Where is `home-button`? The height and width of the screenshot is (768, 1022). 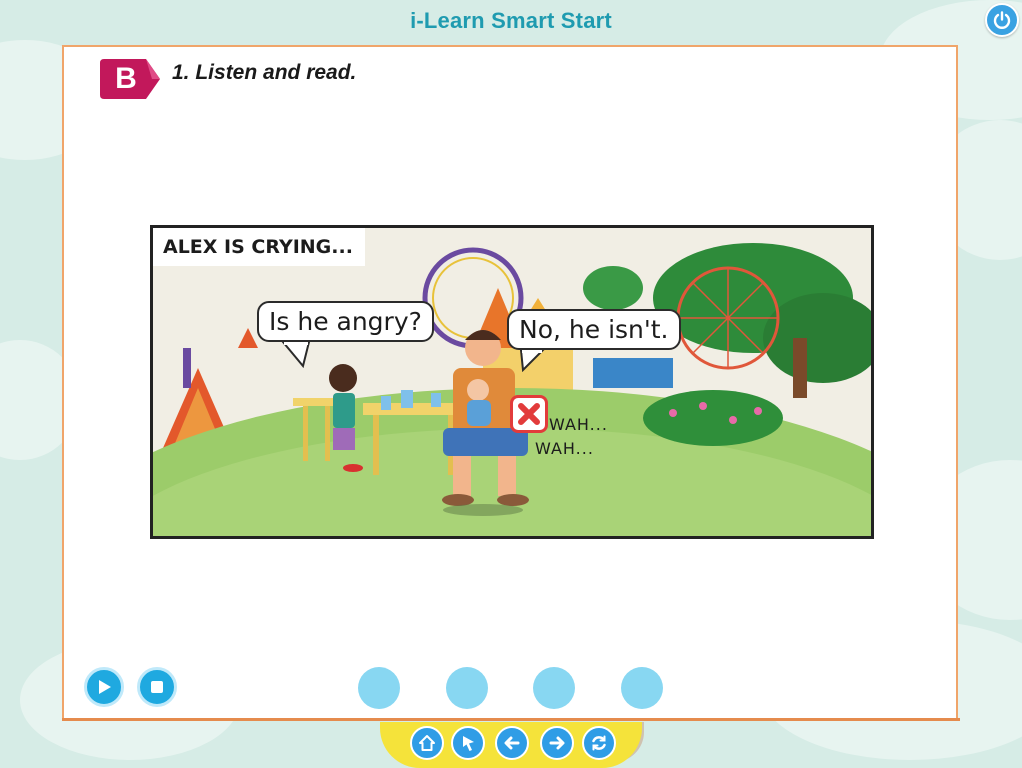
home-button is located at coordinates (427, 743).